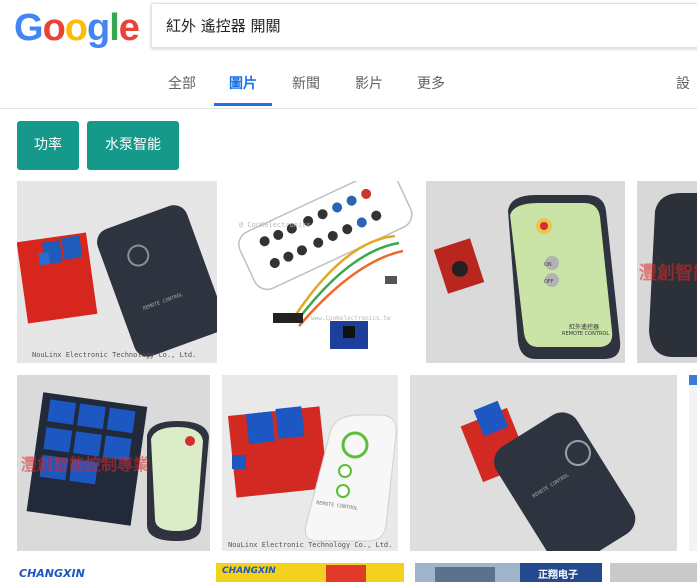  I want to click on search-box, so click(424, 25).